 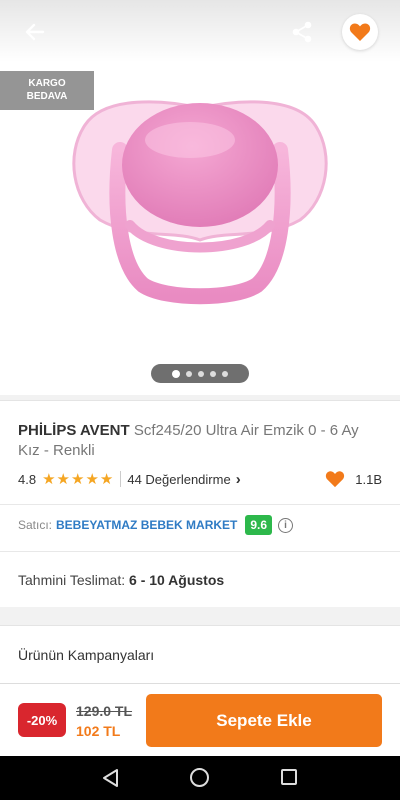 I want to click on seller-row: Satıcı: BEBEYATMAZ BEBEK MARKET 9.6 i, so click(x=200, y=525).